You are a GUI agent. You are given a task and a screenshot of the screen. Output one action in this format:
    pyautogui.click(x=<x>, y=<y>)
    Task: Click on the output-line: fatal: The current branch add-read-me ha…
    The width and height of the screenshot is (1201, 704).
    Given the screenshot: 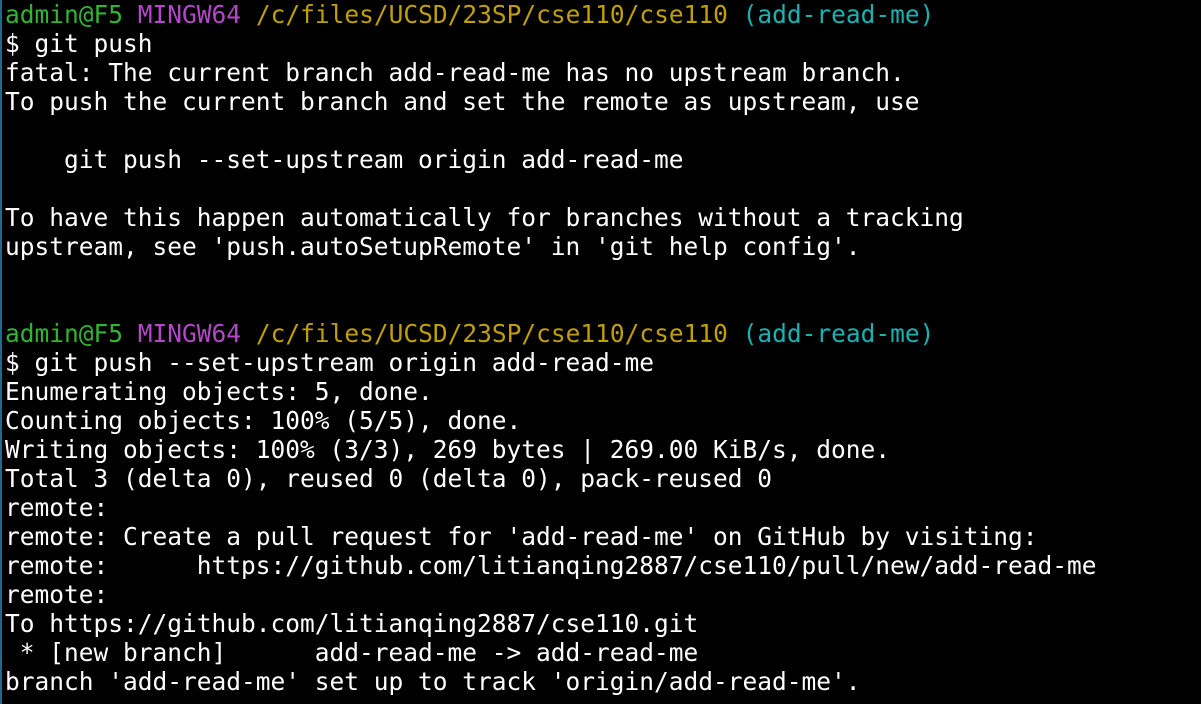 What is the action you would take?
    pyautogui.click(x=455, y=72)
    